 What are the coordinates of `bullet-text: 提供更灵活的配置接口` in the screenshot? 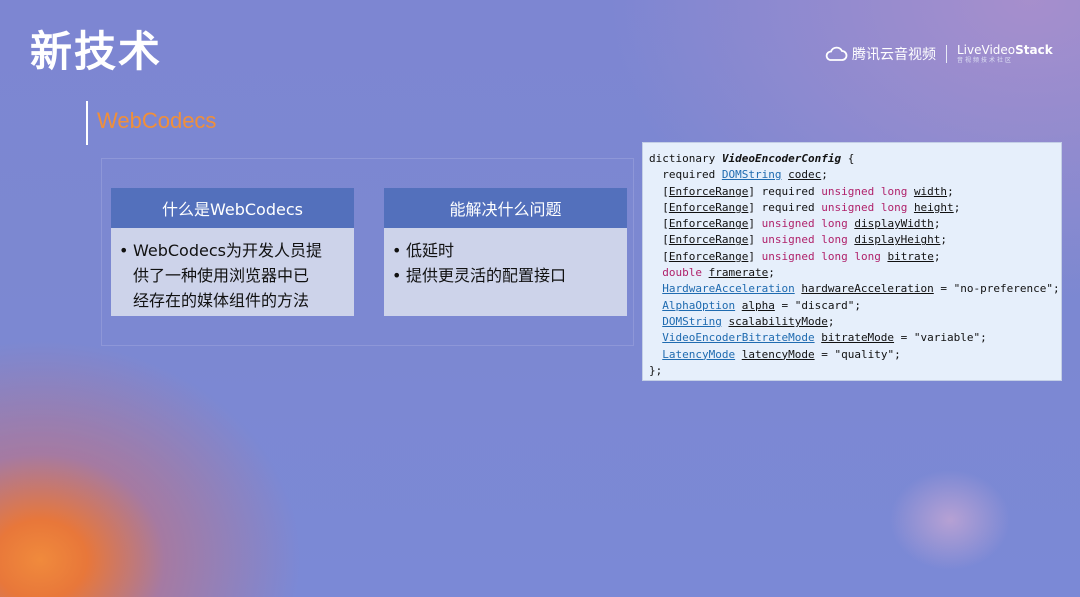 It's located at (486, 275).